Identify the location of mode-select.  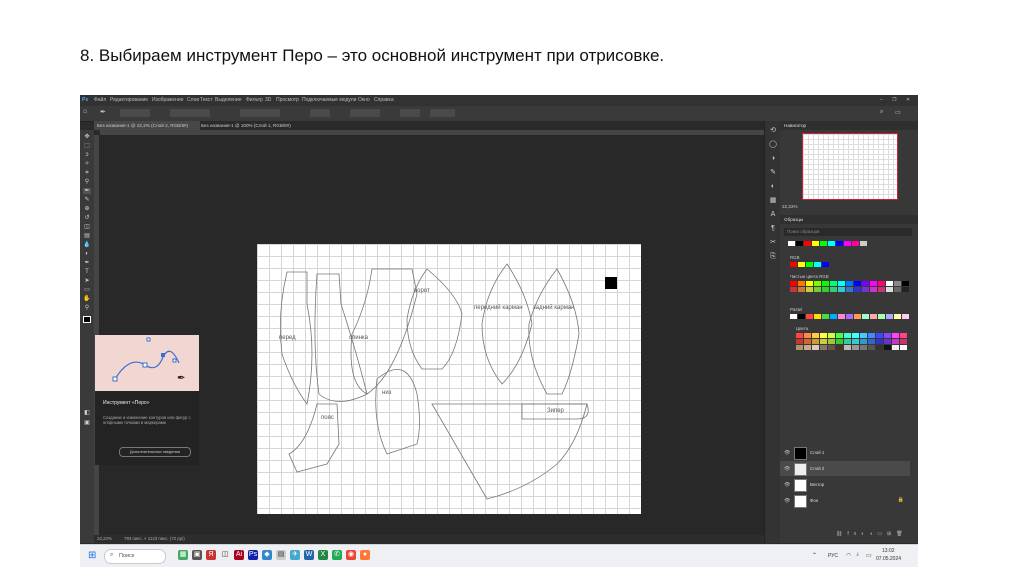
(135, 113).